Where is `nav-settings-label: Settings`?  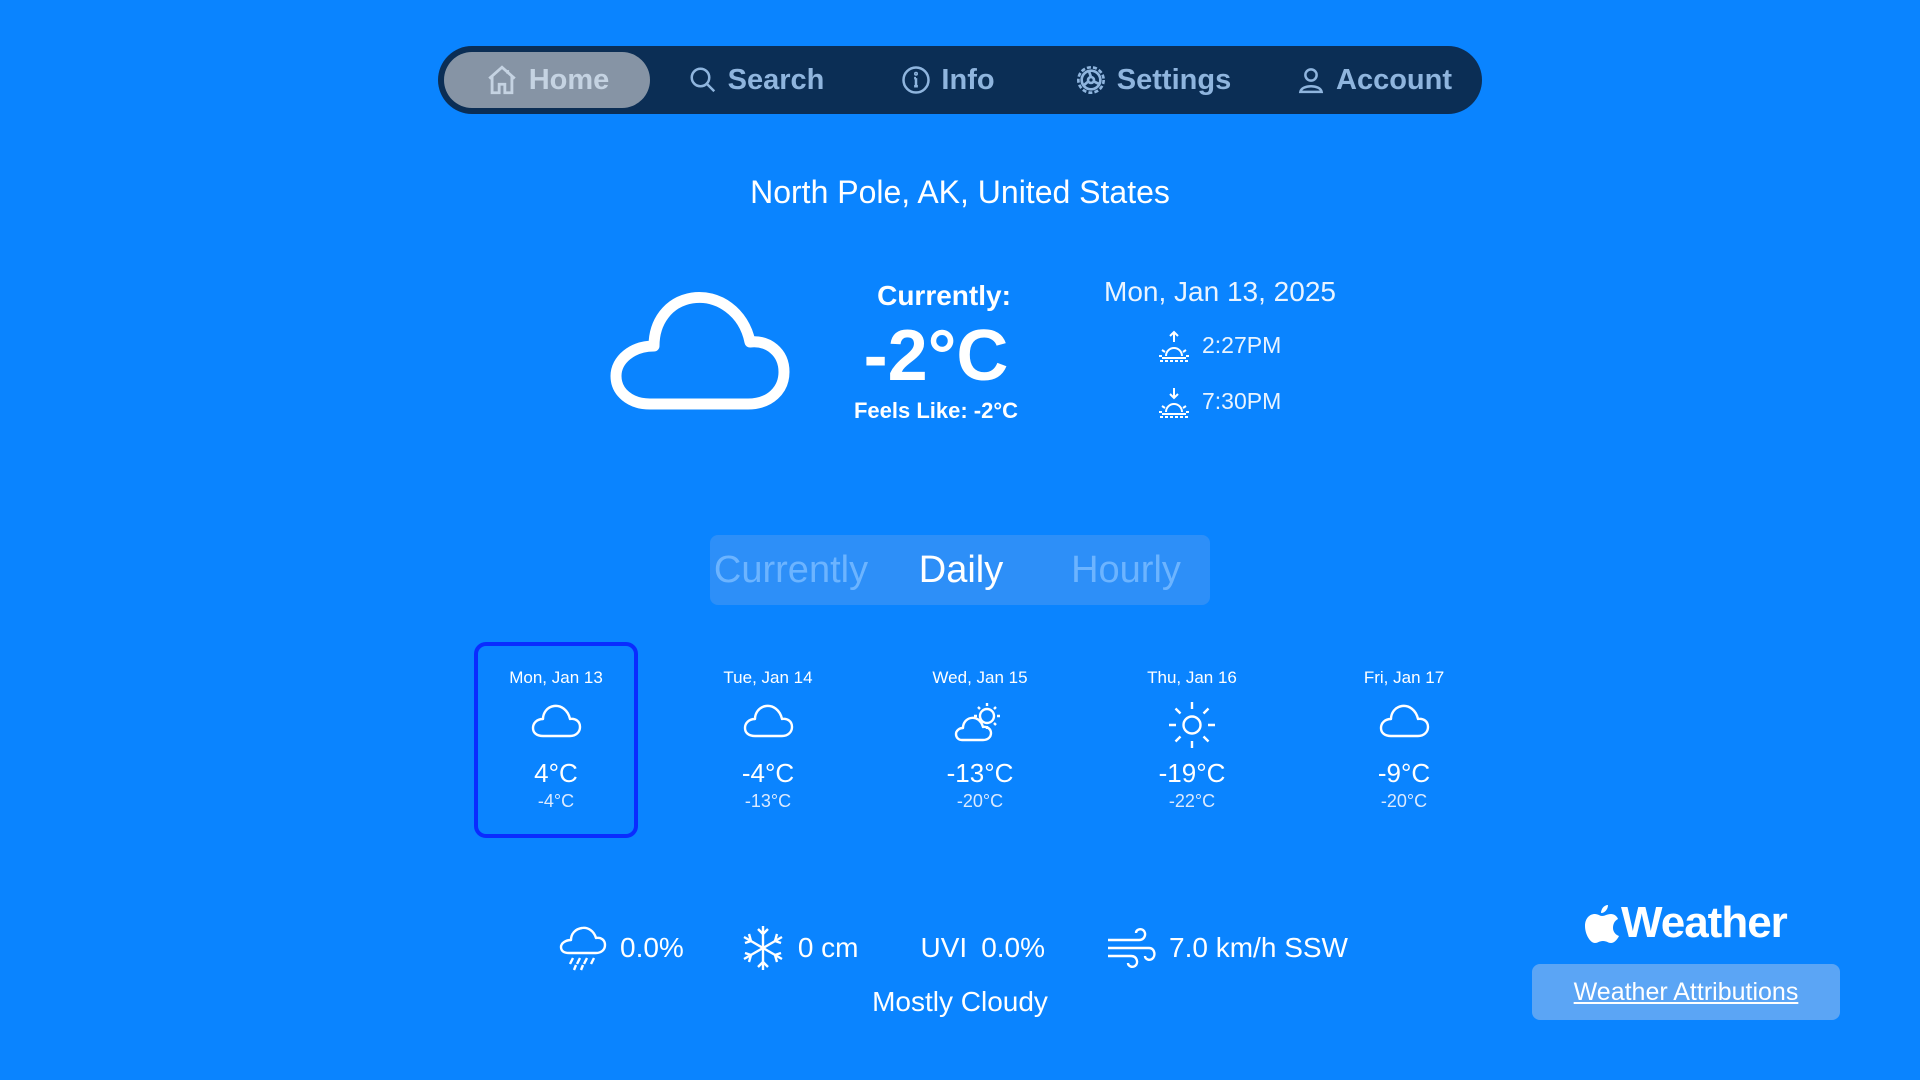
nav-settings-label: Settings is located at coordinates (1174, 79).